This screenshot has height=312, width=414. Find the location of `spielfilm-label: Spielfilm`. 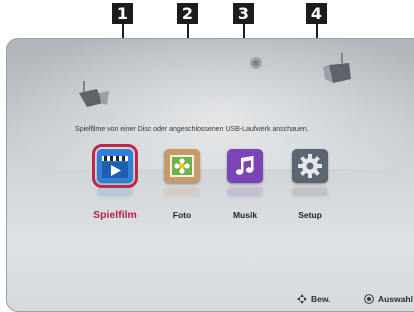

spielfilm-label: Spielfilm is located at coordinates (115, 215).